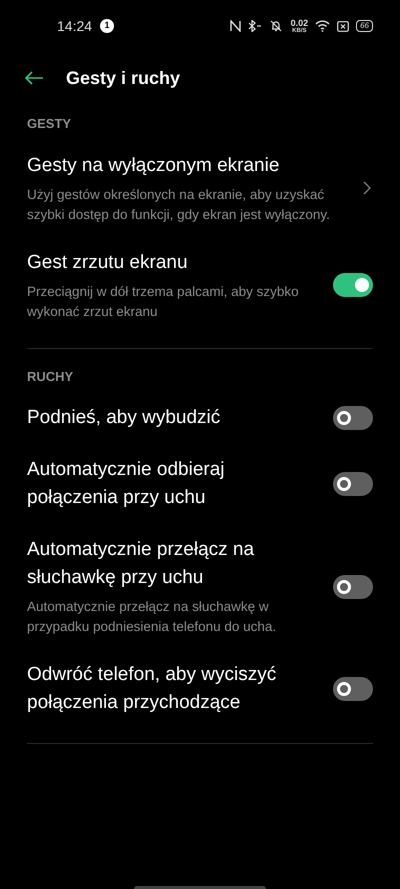 Image resolution: width=400 pixels, height=889 pixels. Describe the element at coordinates (276, 26) in the screenshot. I see `muted-bell-icon` at that location.